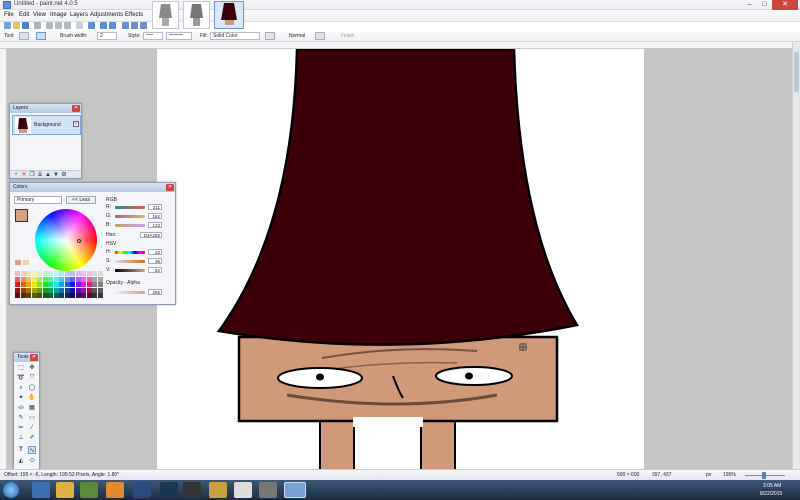 The image size is (800, 500). What do you see at coordinates (268, 490) in the screenshot?
I see `taskbar-app5-icon` at bounding box center [268, 490].